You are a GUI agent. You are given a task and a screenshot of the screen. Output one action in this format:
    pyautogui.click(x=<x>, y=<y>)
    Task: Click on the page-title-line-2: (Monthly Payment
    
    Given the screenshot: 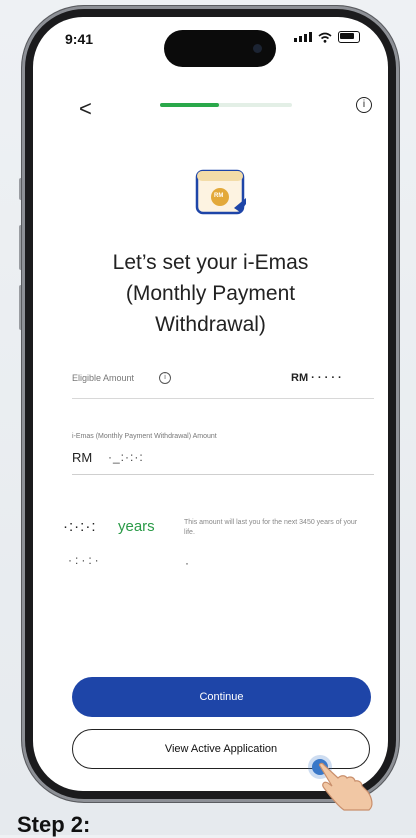 What is the action you would take?
    pyautogui.click(x=210, y=293)
    